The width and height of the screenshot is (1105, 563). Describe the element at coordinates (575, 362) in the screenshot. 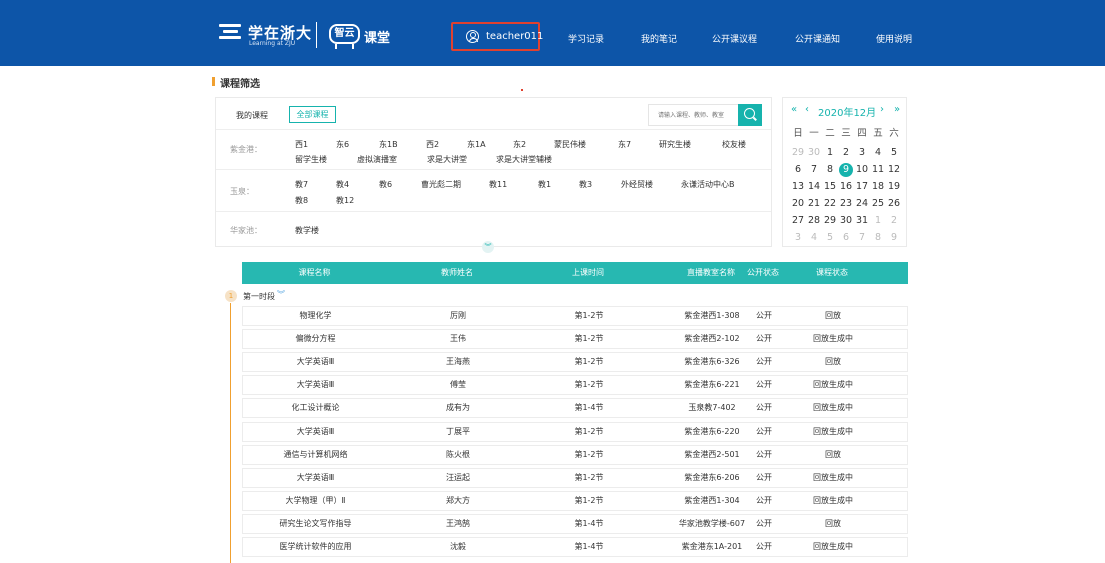

I see `table-row: 大学英语Ⅲ 王海燕 第1-2节 紫金港东6-326 公开 回放` at that location.